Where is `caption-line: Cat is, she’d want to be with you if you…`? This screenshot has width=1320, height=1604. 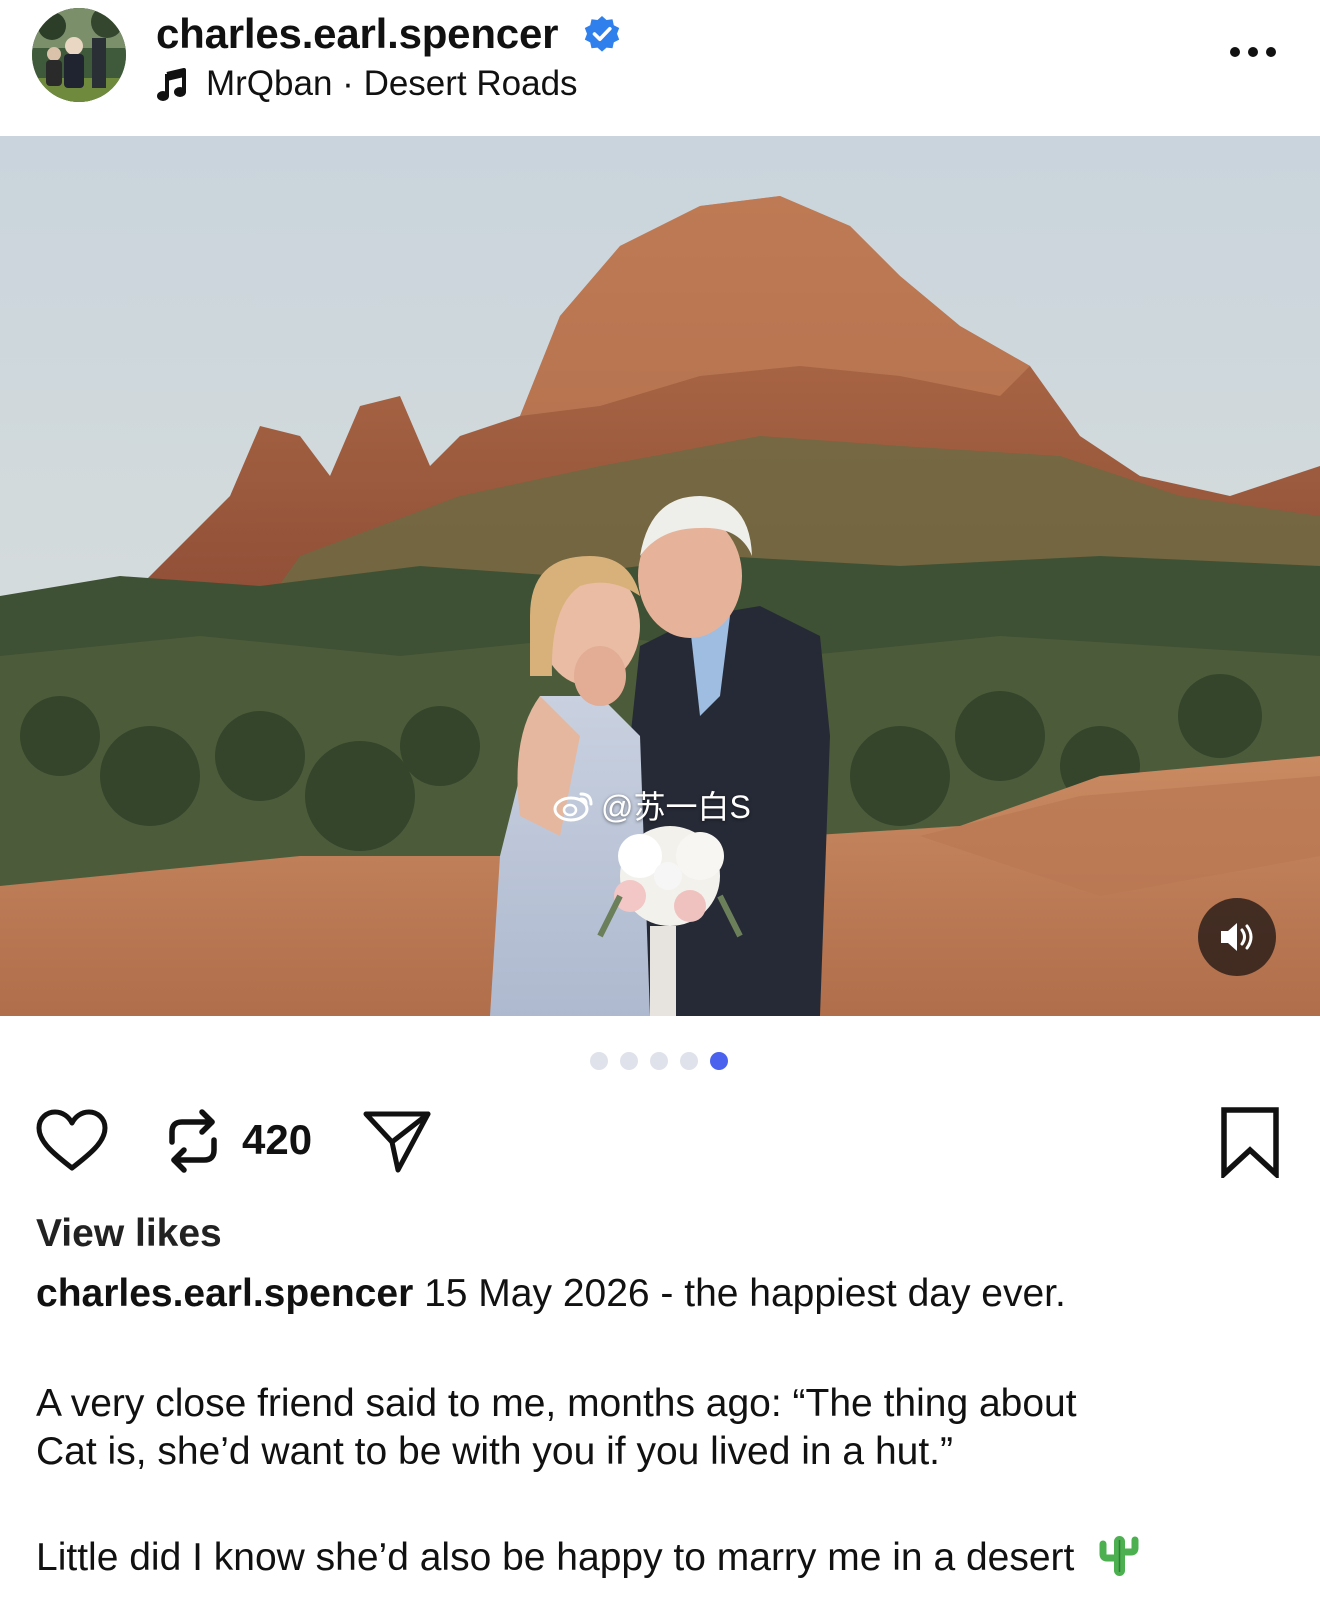 caption-line: Cat is, she’d want to be with you if you… is located at coordinates (494, 1451).